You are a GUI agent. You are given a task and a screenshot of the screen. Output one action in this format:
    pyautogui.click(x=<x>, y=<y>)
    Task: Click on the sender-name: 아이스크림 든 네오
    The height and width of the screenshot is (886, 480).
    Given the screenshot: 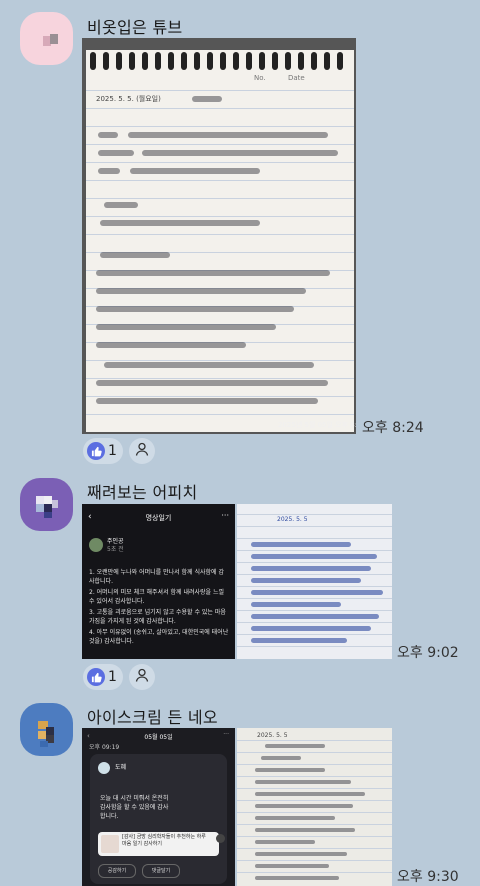 What is the action you would take?
    pyautogui.click(x=152, y=717)
    